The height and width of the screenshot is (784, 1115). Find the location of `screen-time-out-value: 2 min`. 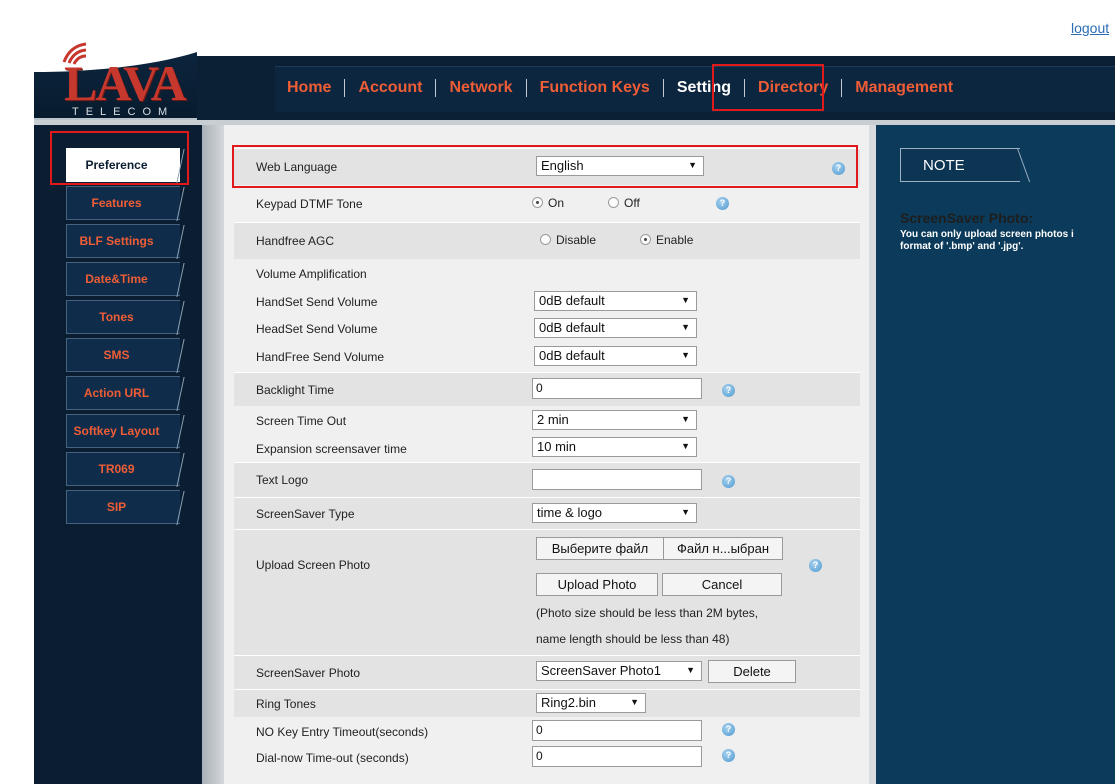

screen-time-out-value: 2 min is located at coordinates (553, 419).